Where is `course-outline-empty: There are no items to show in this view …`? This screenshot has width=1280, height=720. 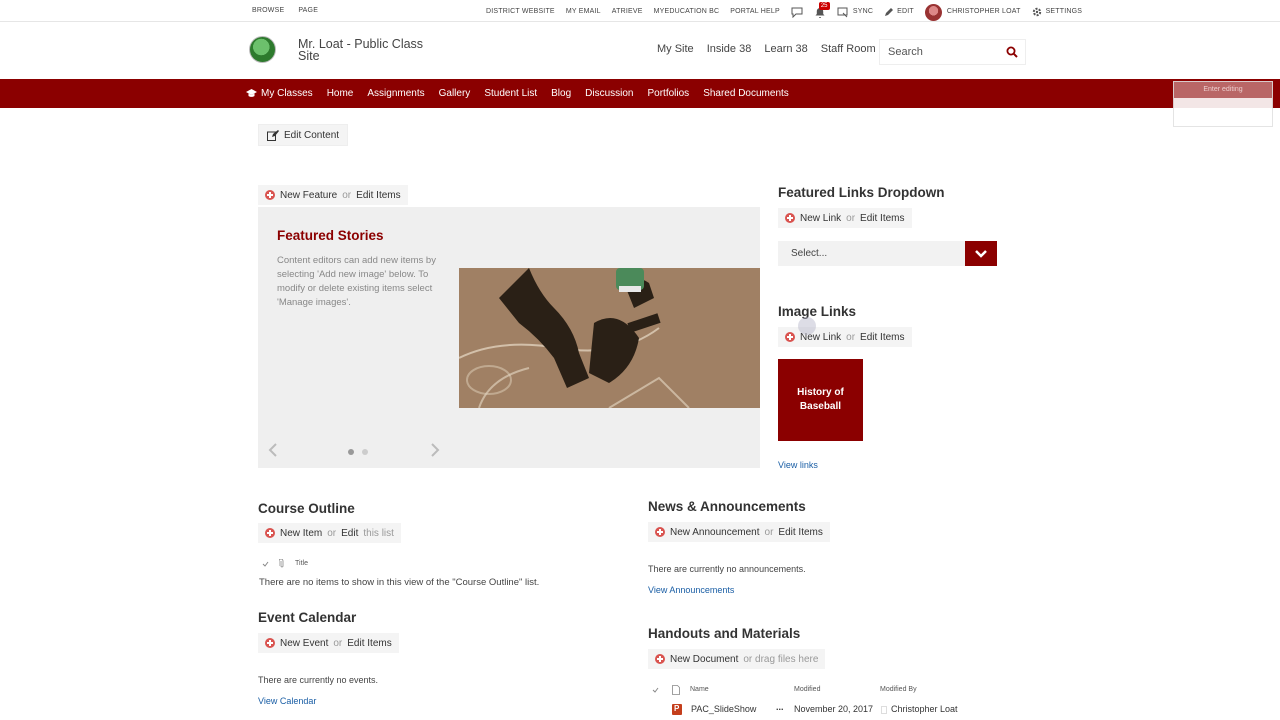
course-outline-empty: There are no items to show in this view … is located at coordinates (399, 582).